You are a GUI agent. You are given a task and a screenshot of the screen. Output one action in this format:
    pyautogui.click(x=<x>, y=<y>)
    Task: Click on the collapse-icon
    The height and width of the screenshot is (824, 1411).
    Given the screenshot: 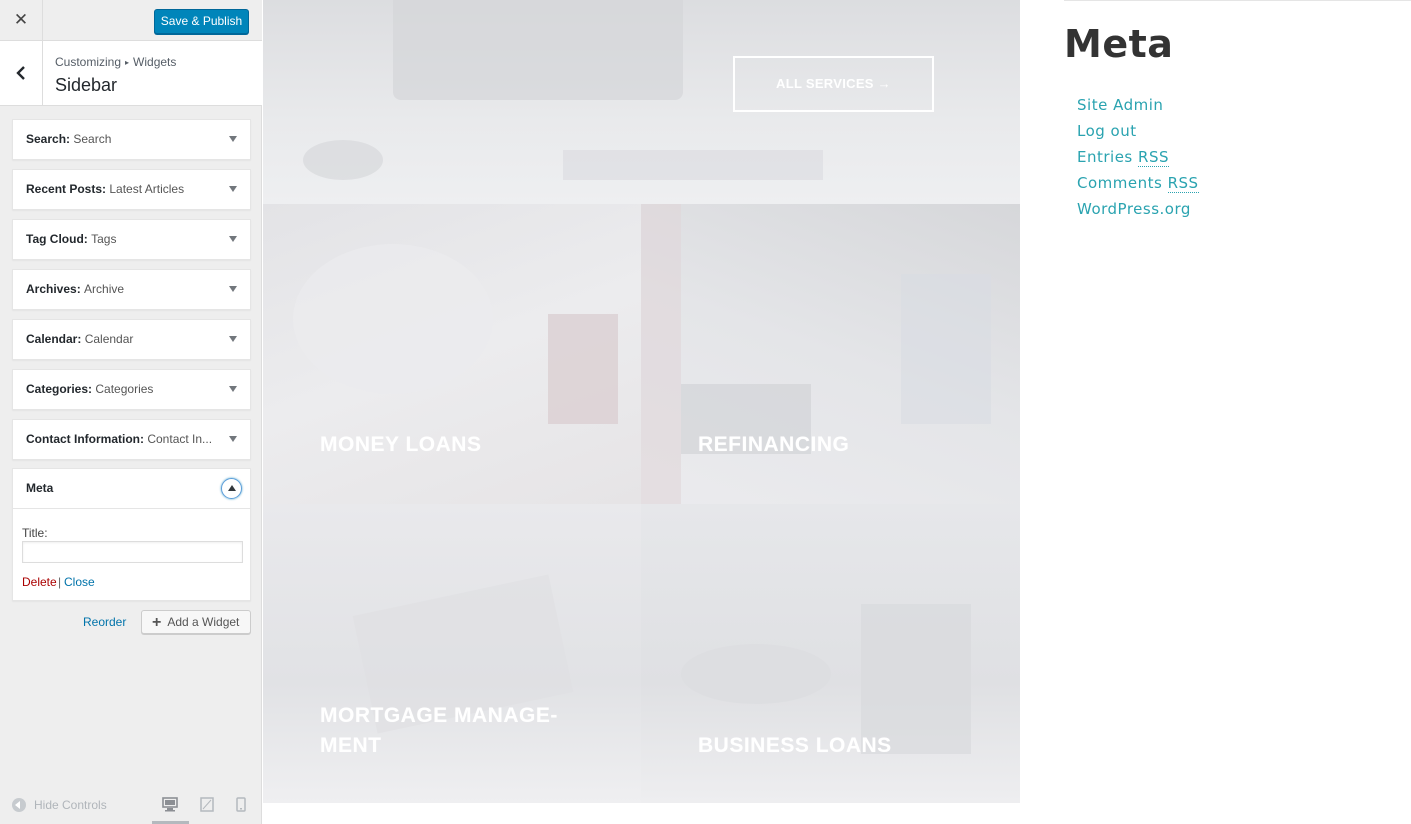 What is the action you would take?
    pyautogui.click(x=19, y=805)
    